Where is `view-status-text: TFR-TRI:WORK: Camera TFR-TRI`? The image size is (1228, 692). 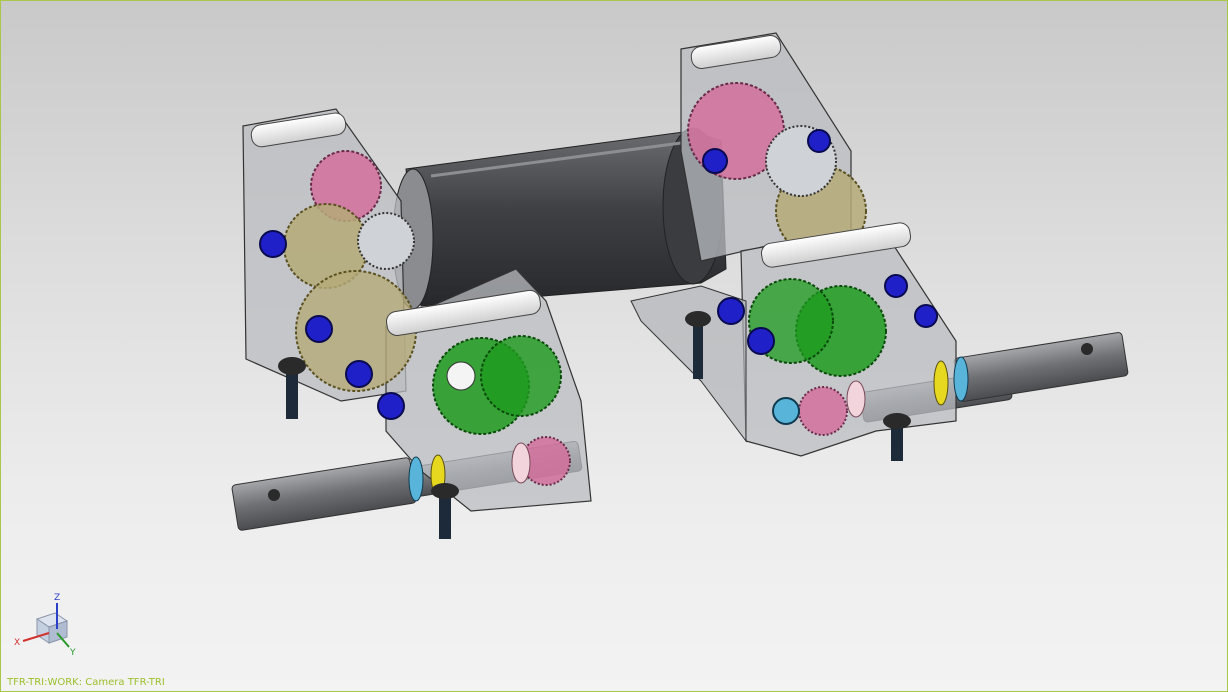
view-status-text: TFR-TRI:WORK: Camera TFR-TRI is located at coordinates (86, 682).